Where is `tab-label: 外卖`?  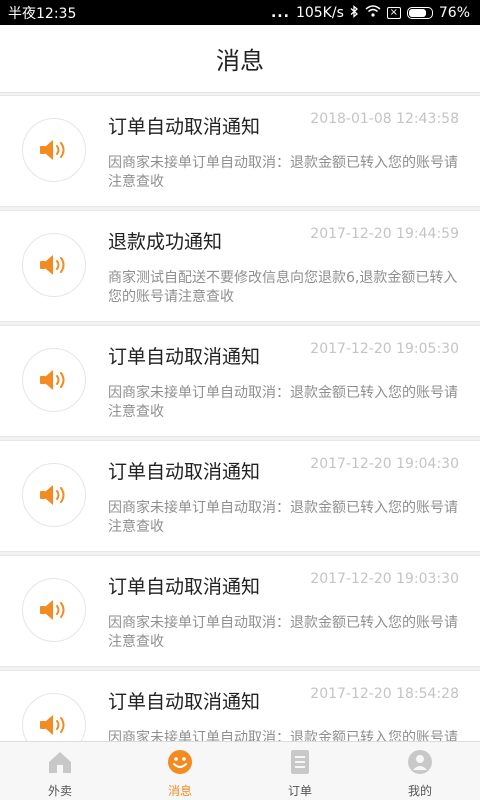 tab-label: 外卖 is located at coordinates (59, 791).